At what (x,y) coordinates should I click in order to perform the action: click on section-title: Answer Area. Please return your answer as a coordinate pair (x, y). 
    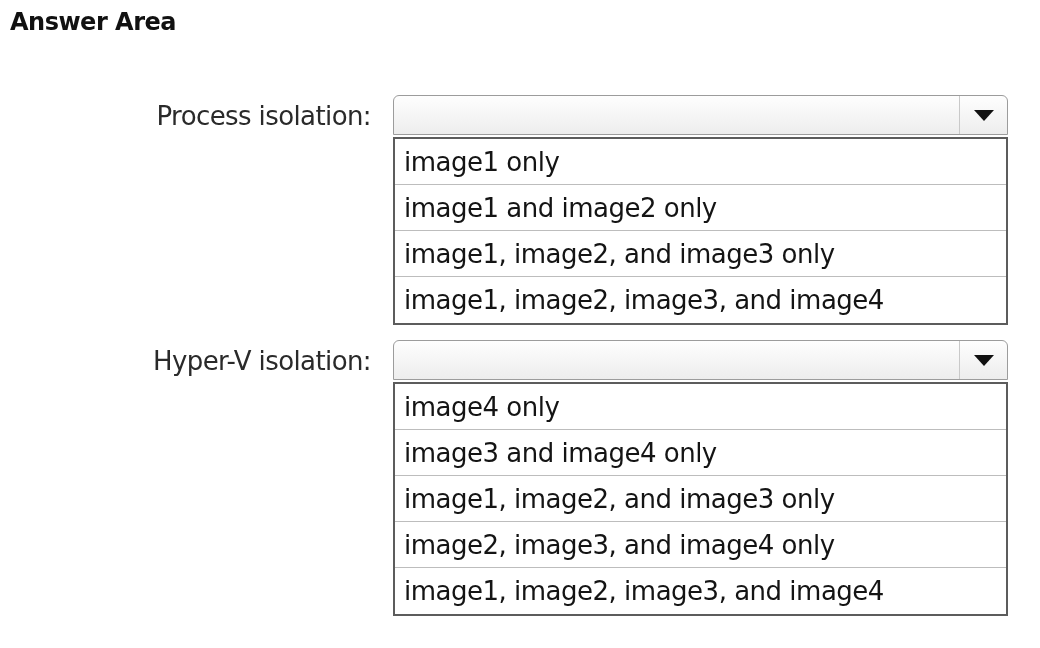
    Looking at the image, I should click on (93, 22).